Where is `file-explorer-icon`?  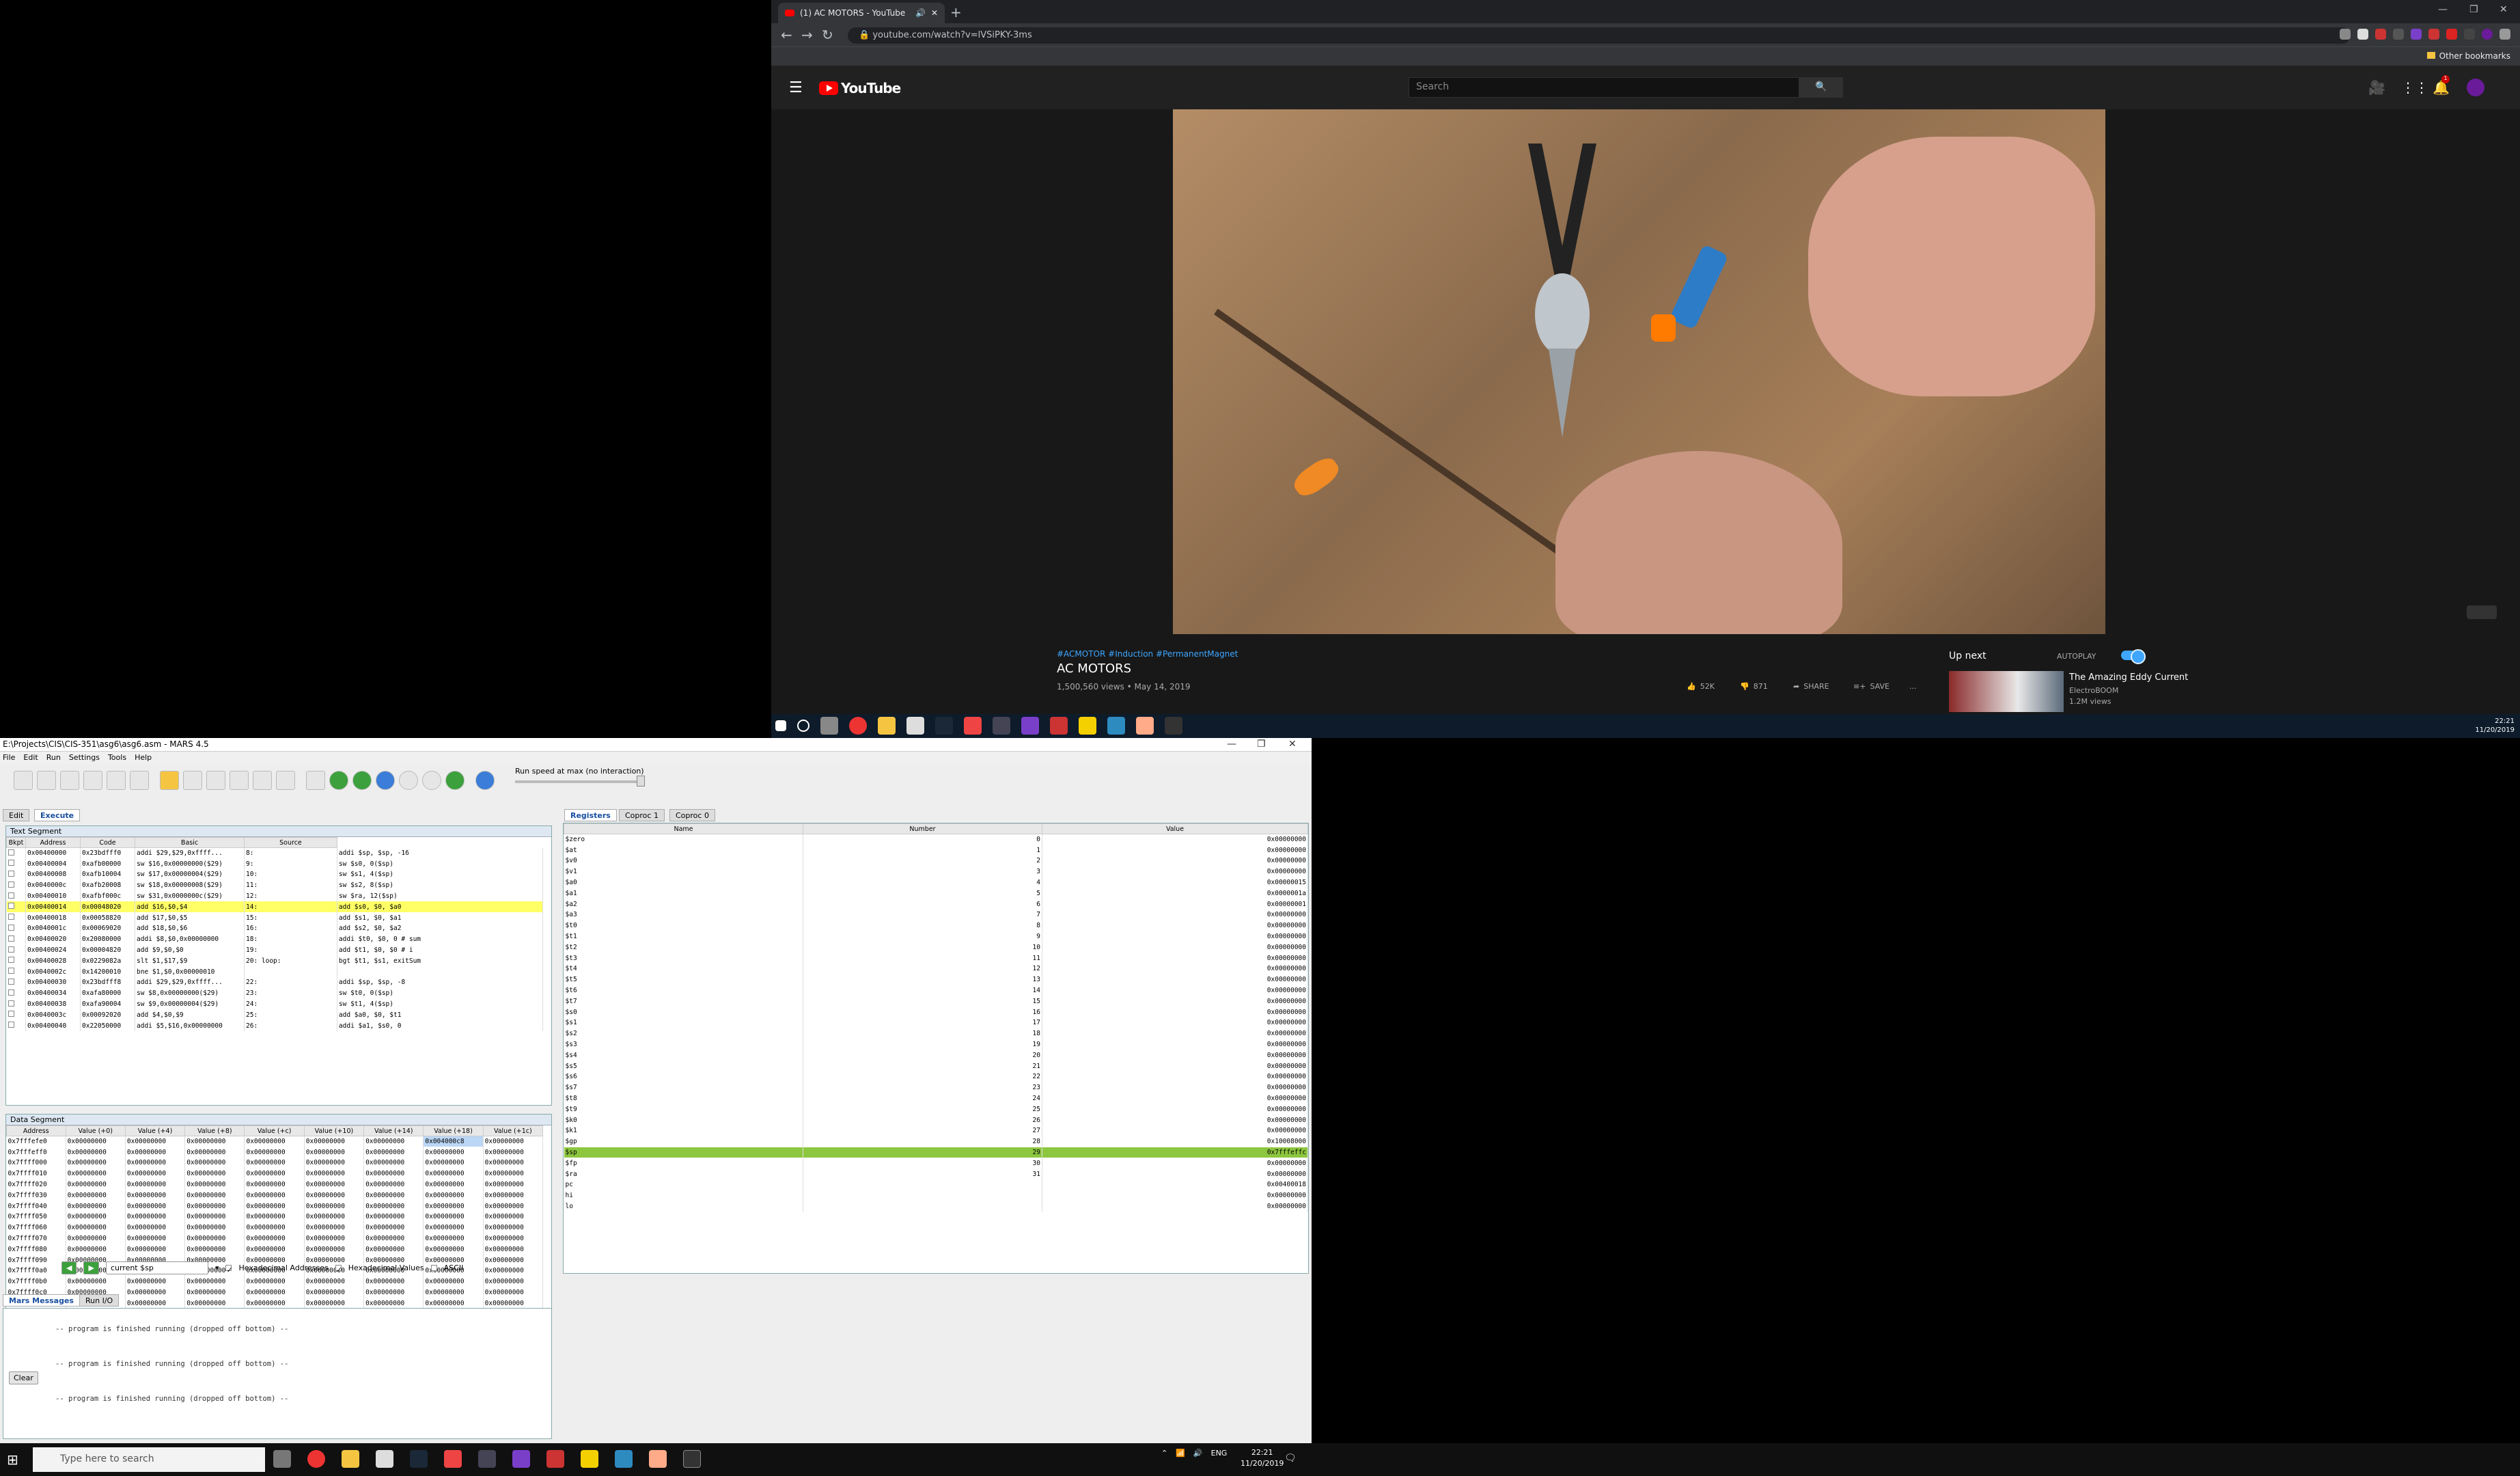
file-explorer-icon is located at coordinates (350, 1459).